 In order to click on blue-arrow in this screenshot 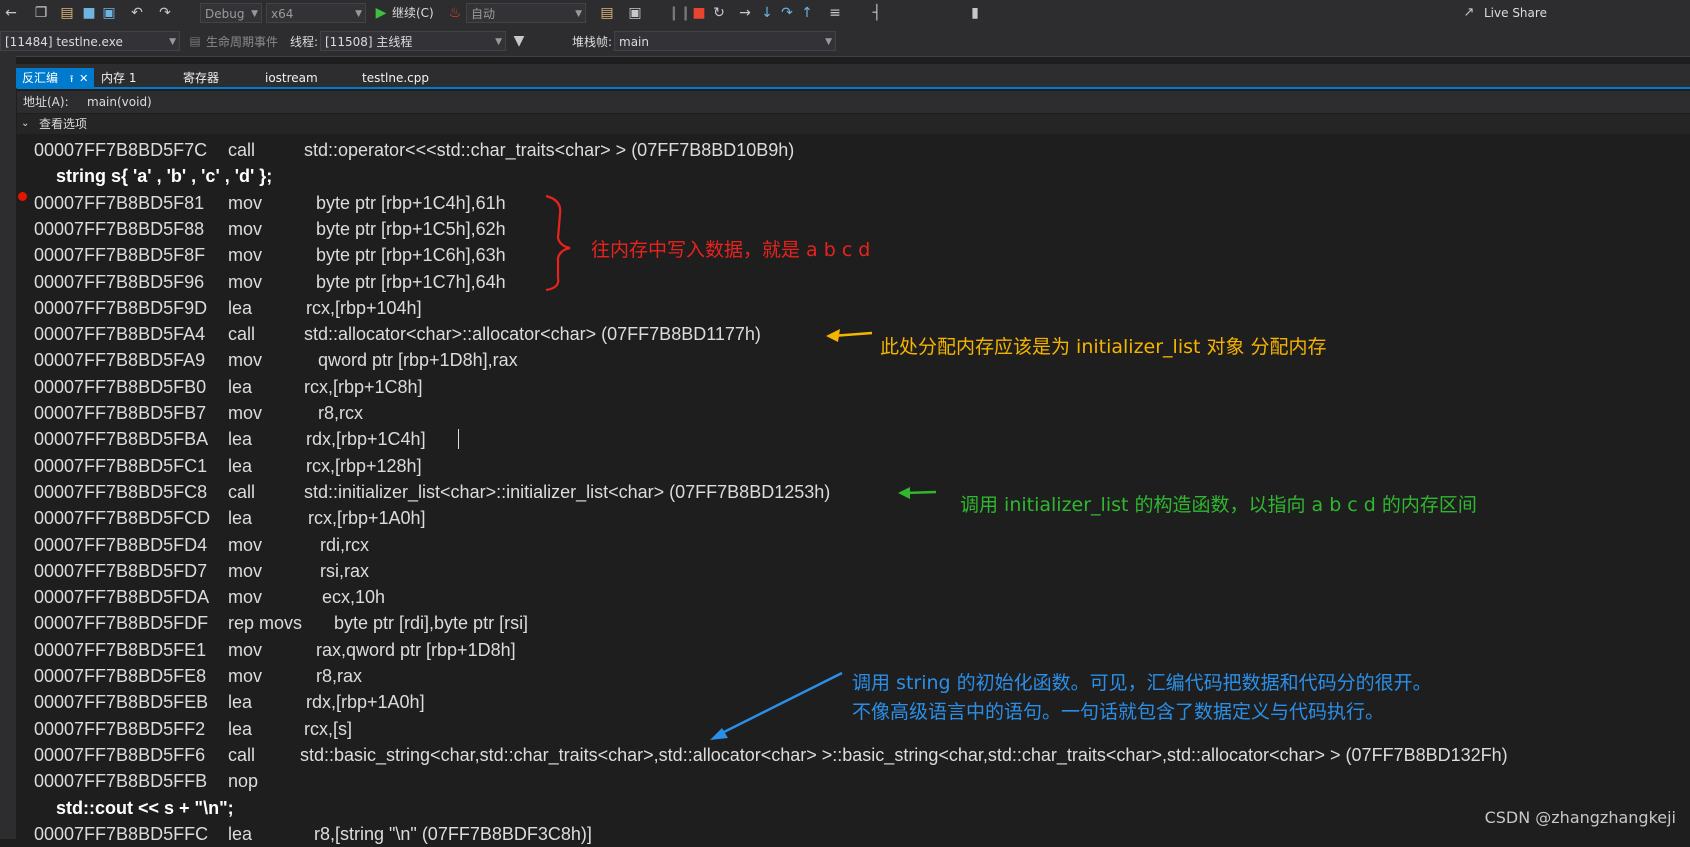, I will do `click(781, 703)`.